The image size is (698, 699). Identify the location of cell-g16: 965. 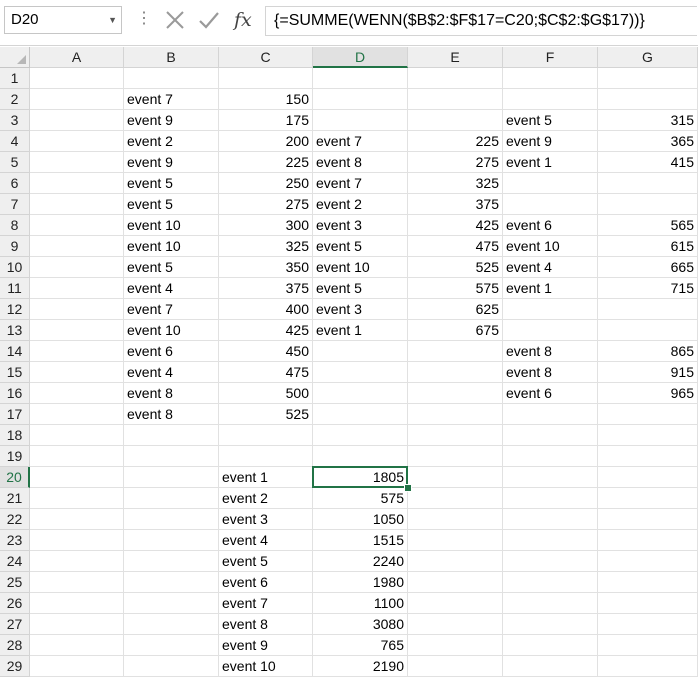
(648, 393).